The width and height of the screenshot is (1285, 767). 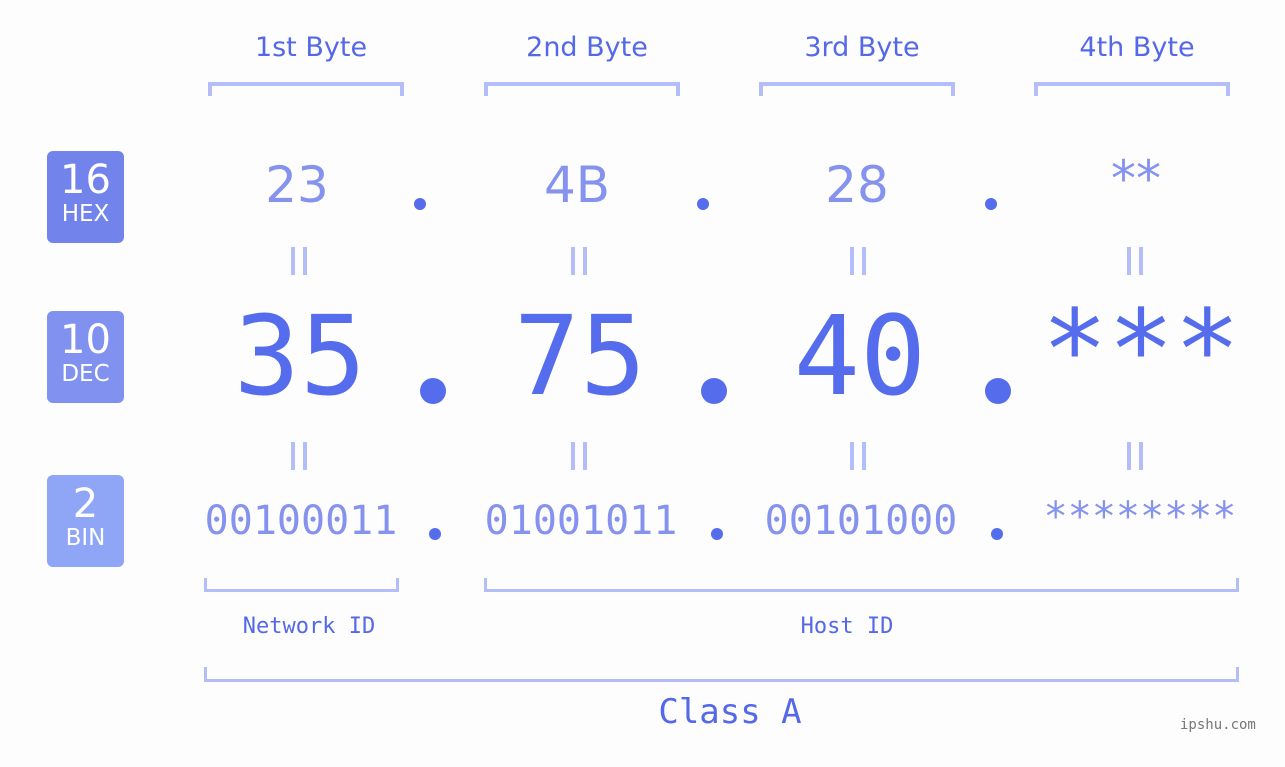 What do you see at coordinates (301, 521) in the screenshot?
I see `bin-value-1: 00100011` at bounding box center [301, 521].